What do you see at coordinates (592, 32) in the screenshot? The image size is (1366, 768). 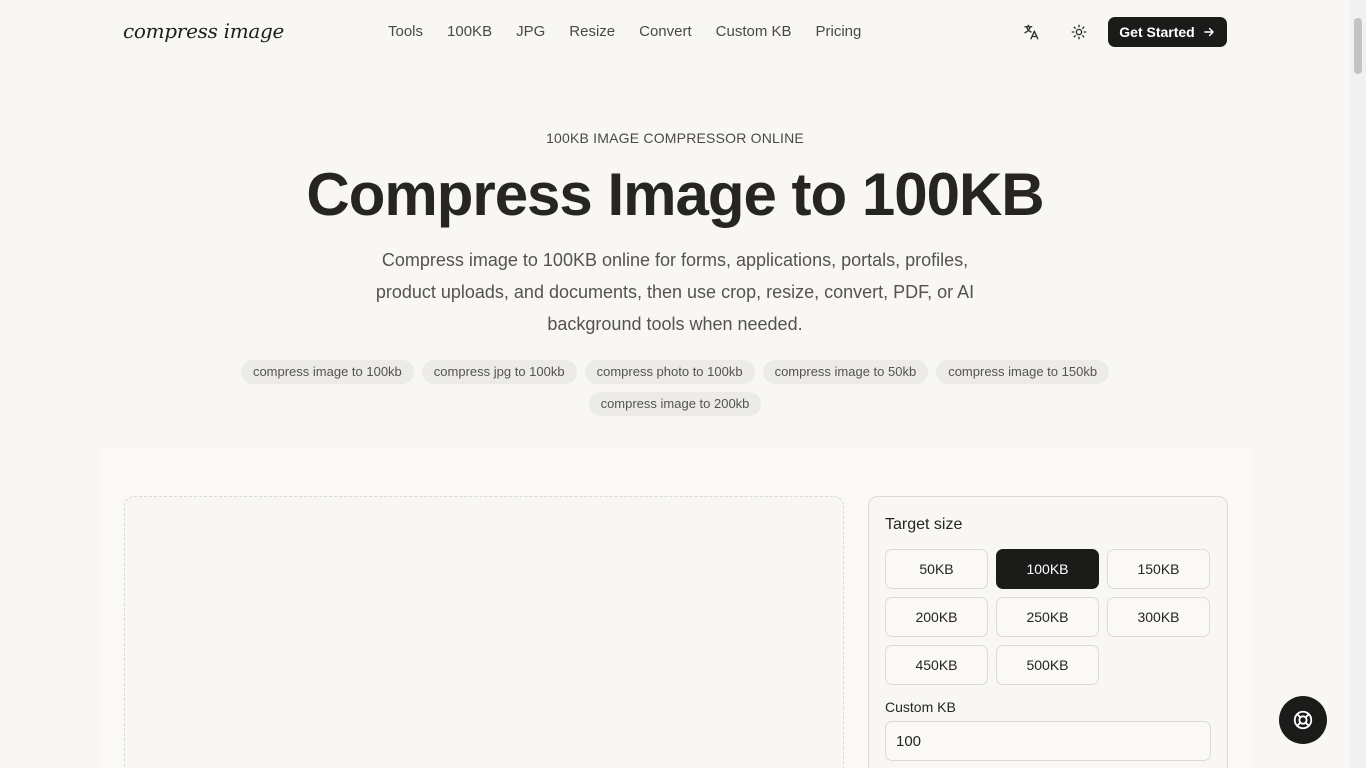 I see `nav-resize: Resize` at bounding box center [592, 32].